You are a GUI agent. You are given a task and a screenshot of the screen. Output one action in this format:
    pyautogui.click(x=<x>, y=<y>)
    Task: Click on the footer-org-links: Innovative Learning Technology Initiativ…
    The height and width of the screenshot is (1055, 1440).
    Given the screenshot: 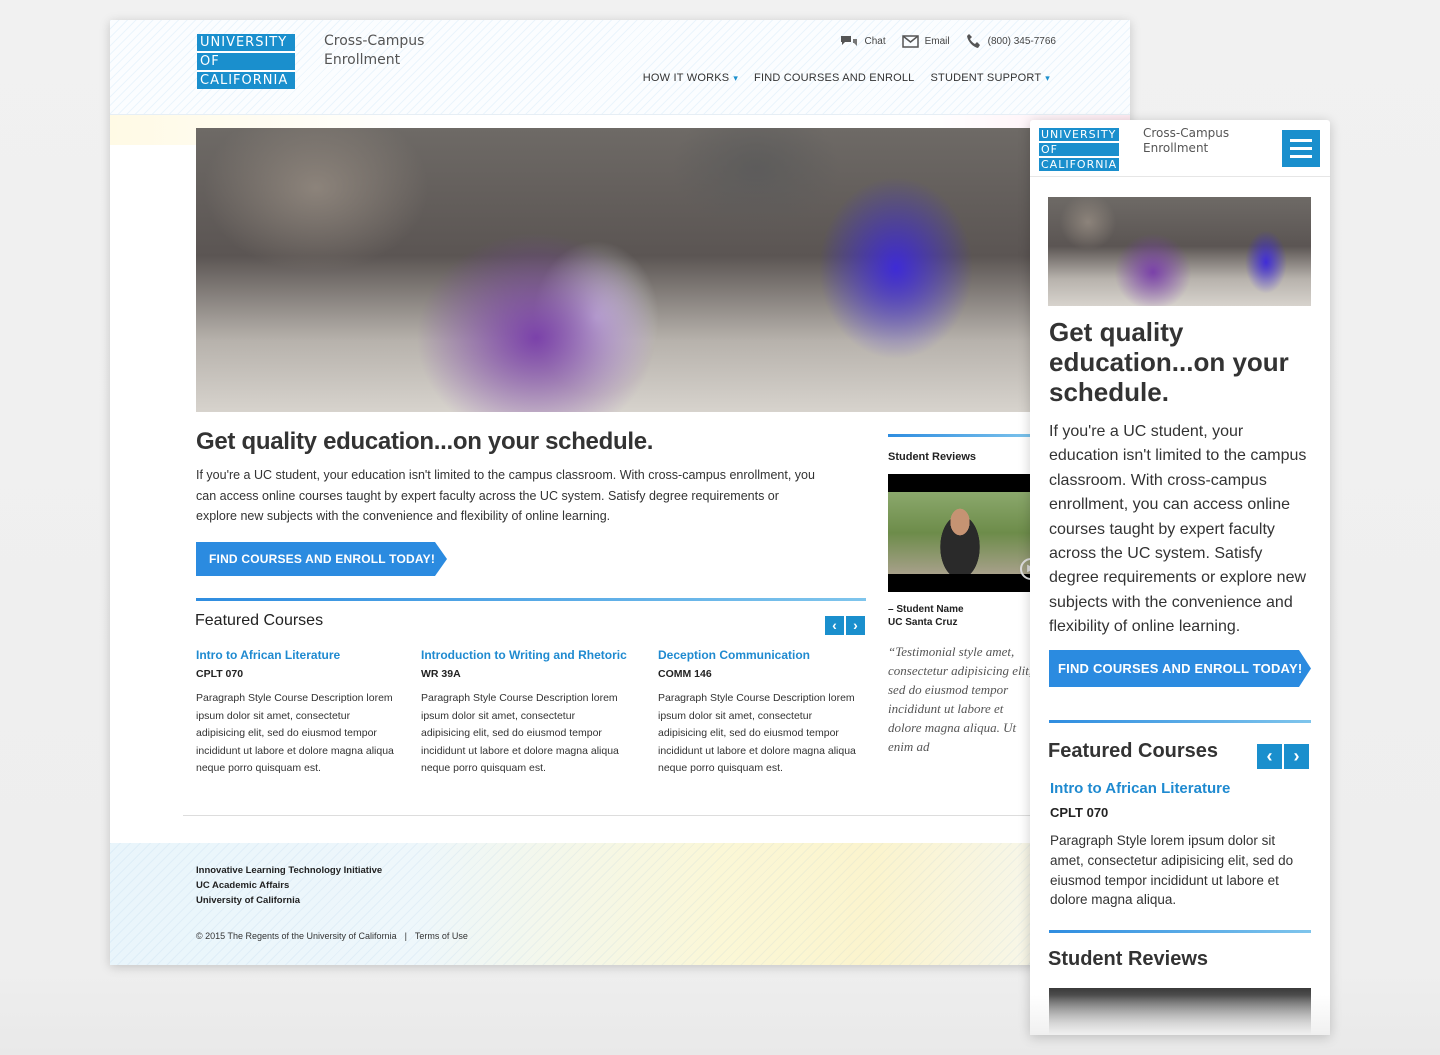 What is the action you would take?
    pyautogui.click(x=289, y=885)
    